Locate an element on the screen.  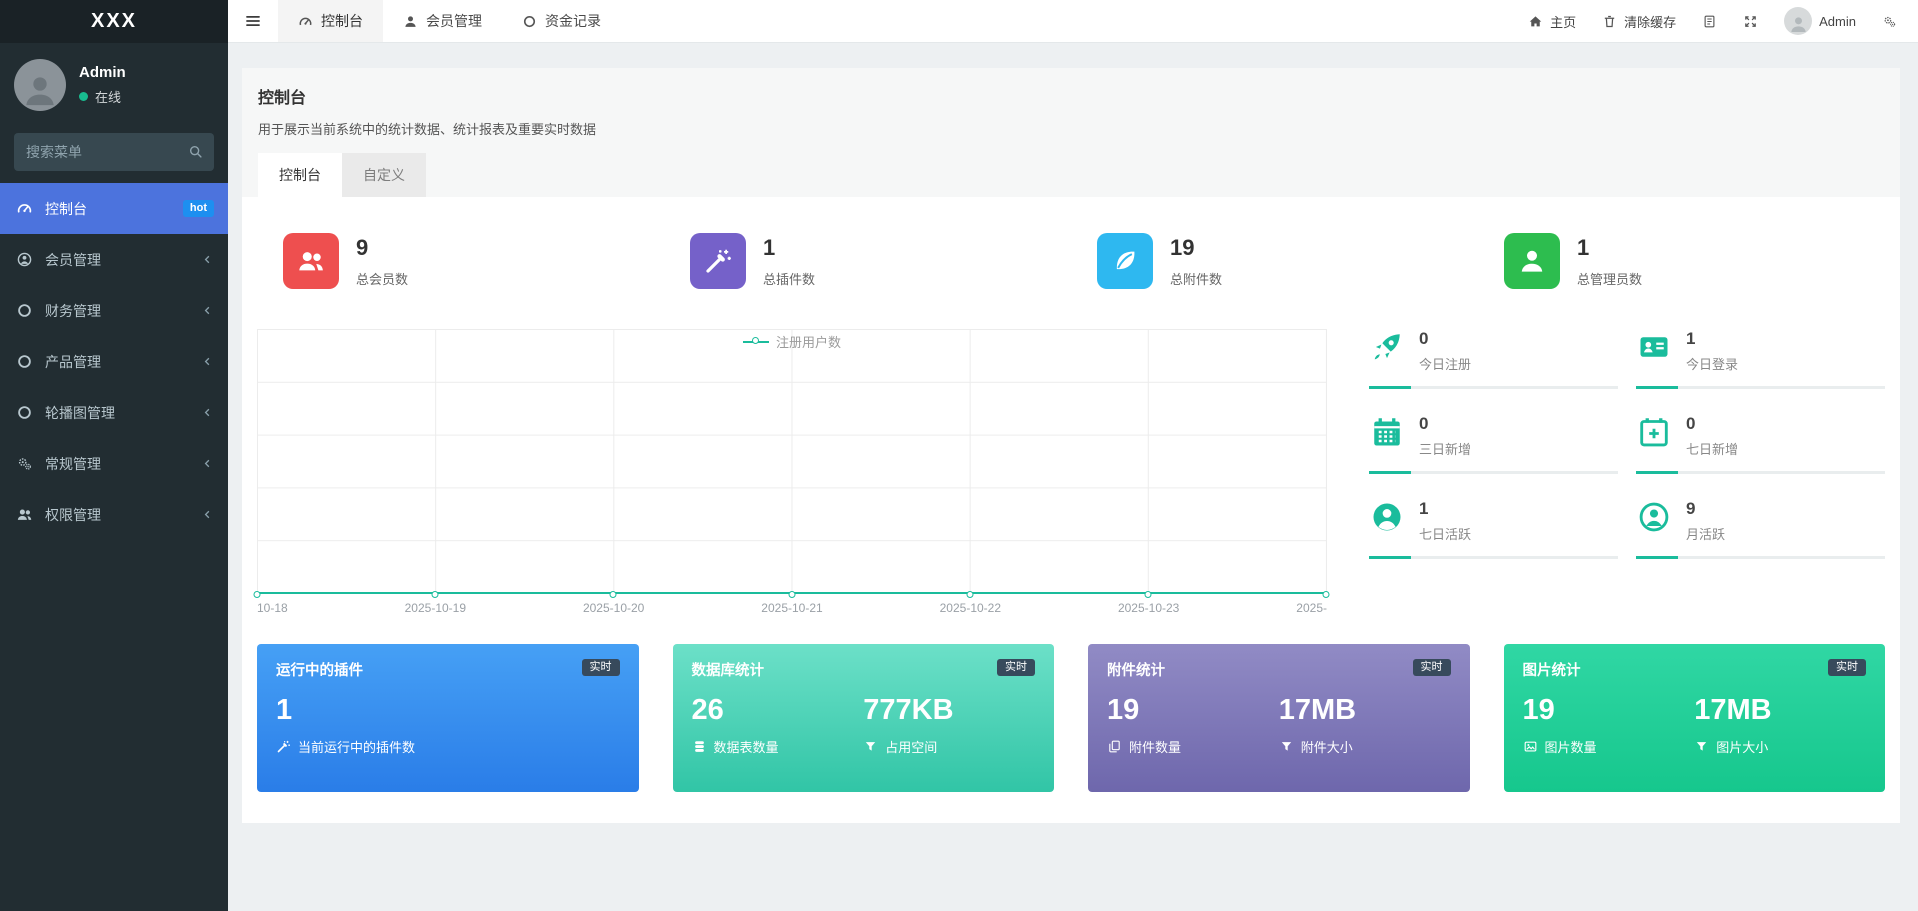
card-label: 当前运行中的插件数 is located at coordinates (448, 746).